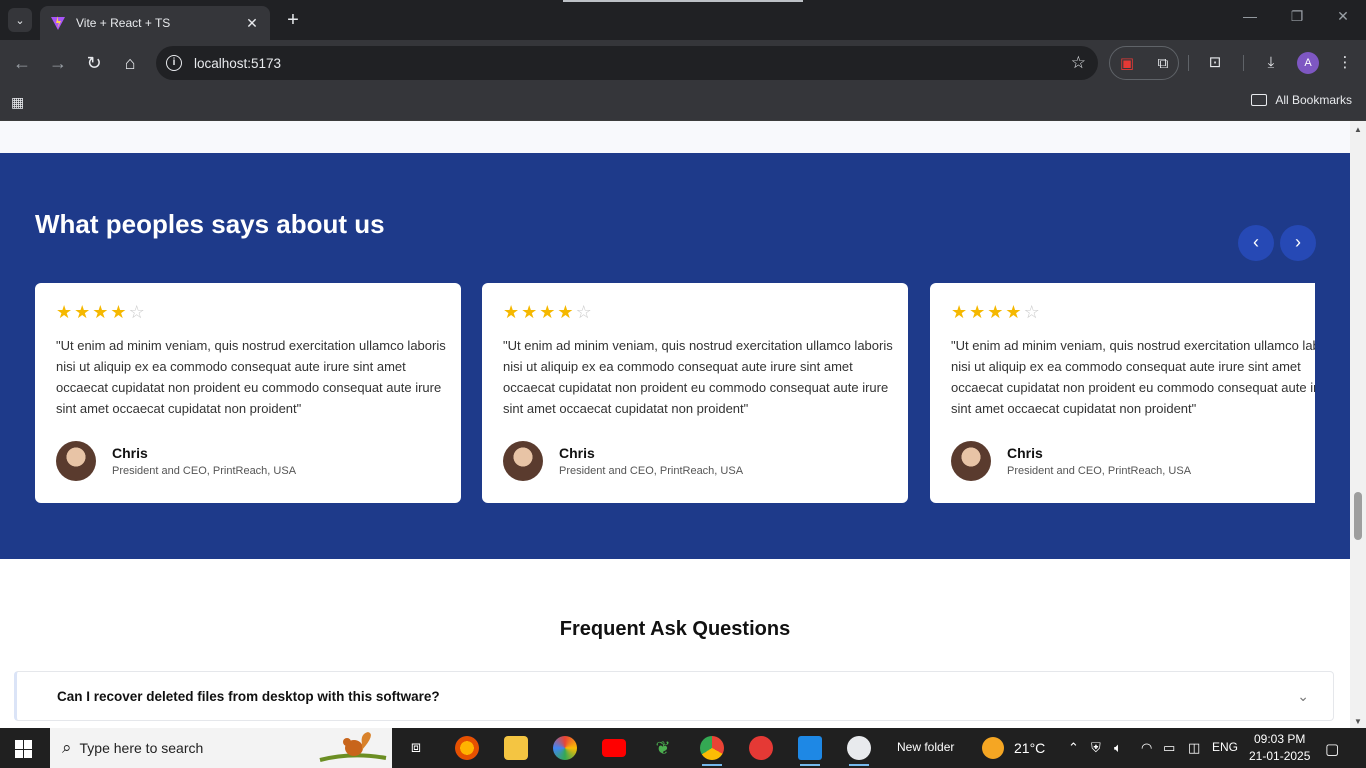 Image resolution: width=1366 pixels, height=768 pixels. I want to click on weather-temp: 21°C, so click(1029, 748).